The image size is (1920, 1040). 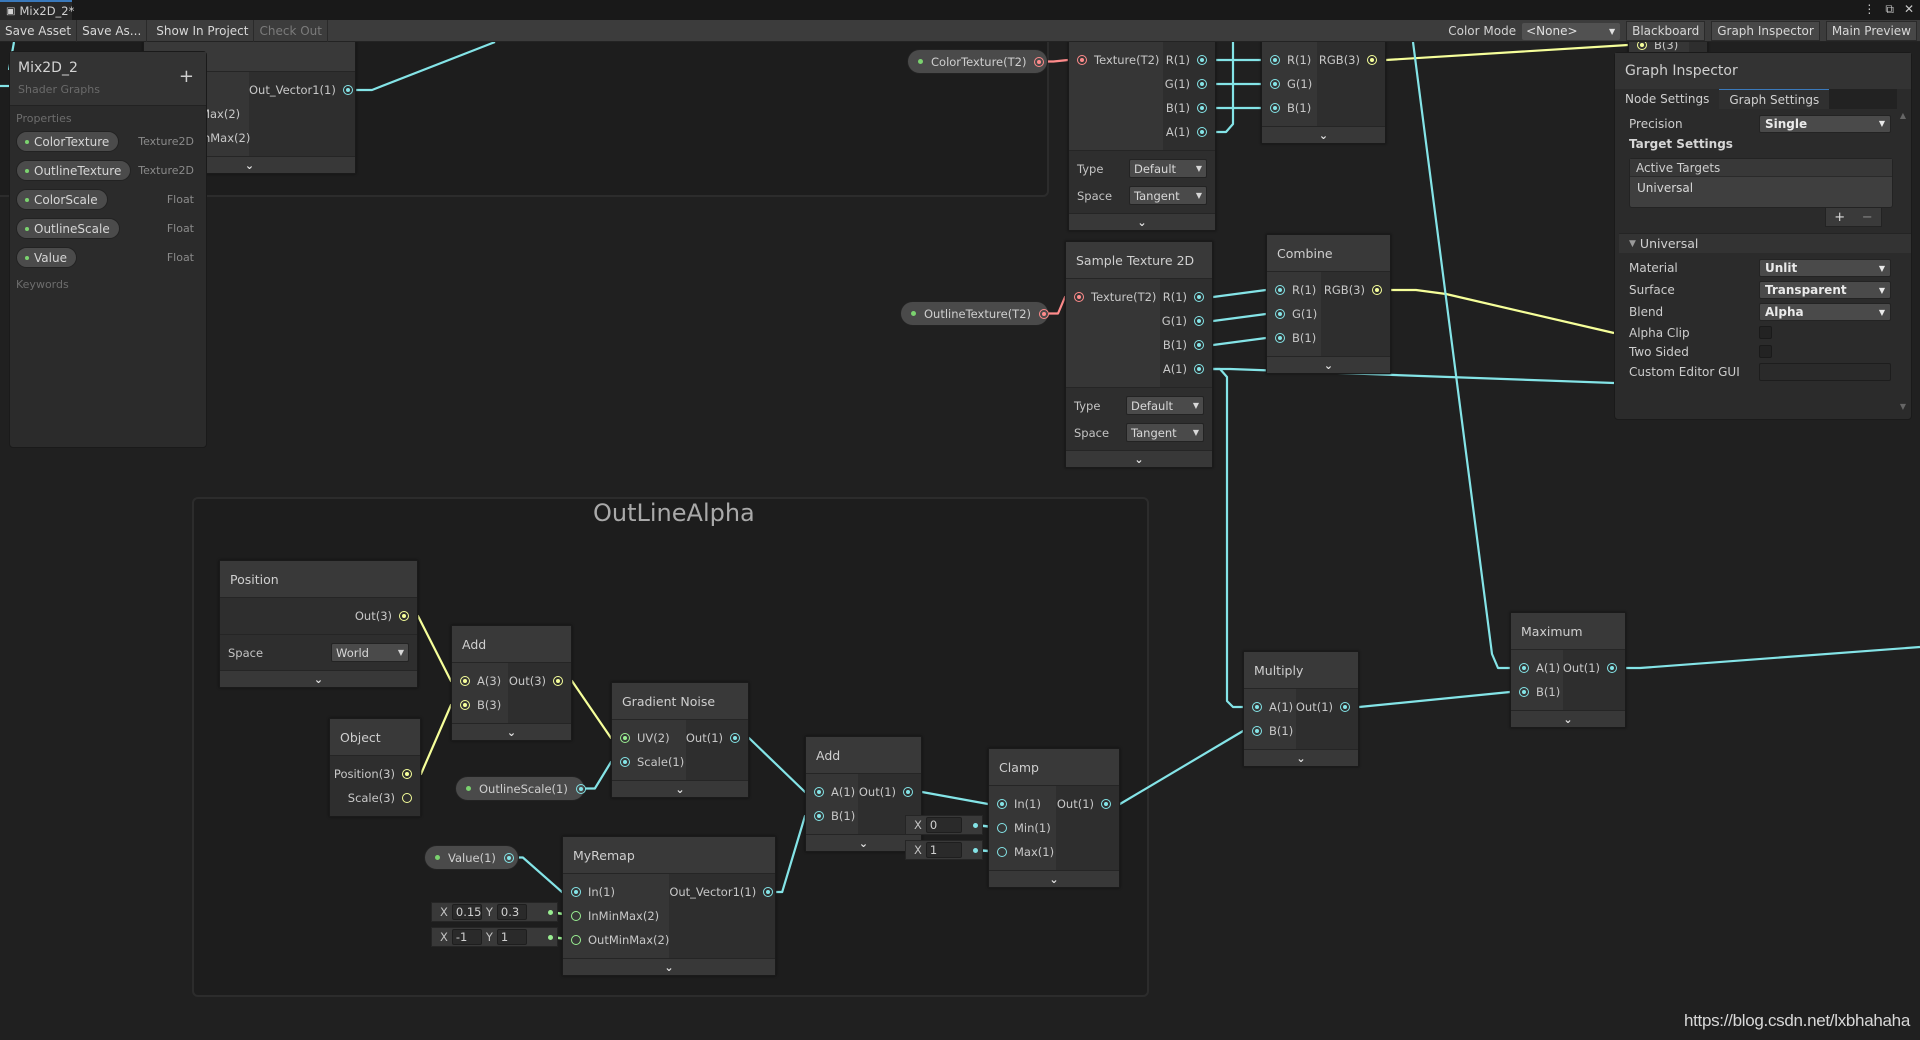 What do you see at coordinates (1825, 123) in the screenshot?
I see `precision-dropdown: Single ▼` at bounding box center [1825, 123].